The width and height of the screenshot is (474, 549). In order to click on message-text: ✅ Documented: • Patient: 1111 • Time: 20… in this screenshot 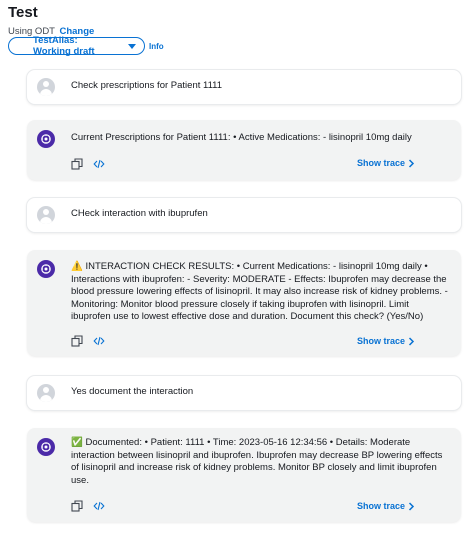, I will do `click(257, 461)`.